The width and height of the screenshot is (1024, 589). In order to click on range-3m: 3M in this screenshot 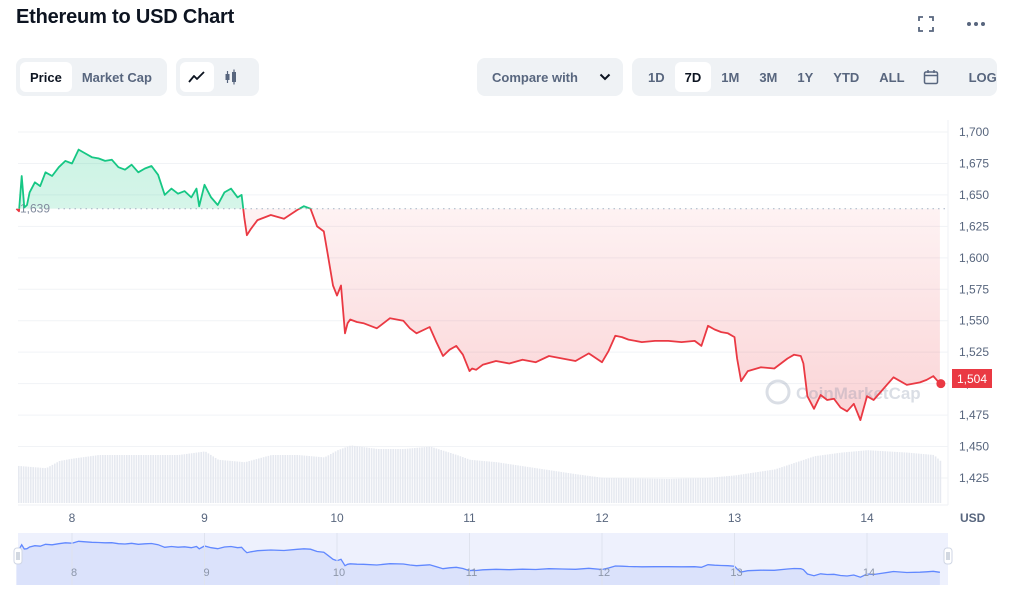, I will do `click(768, 77)`.